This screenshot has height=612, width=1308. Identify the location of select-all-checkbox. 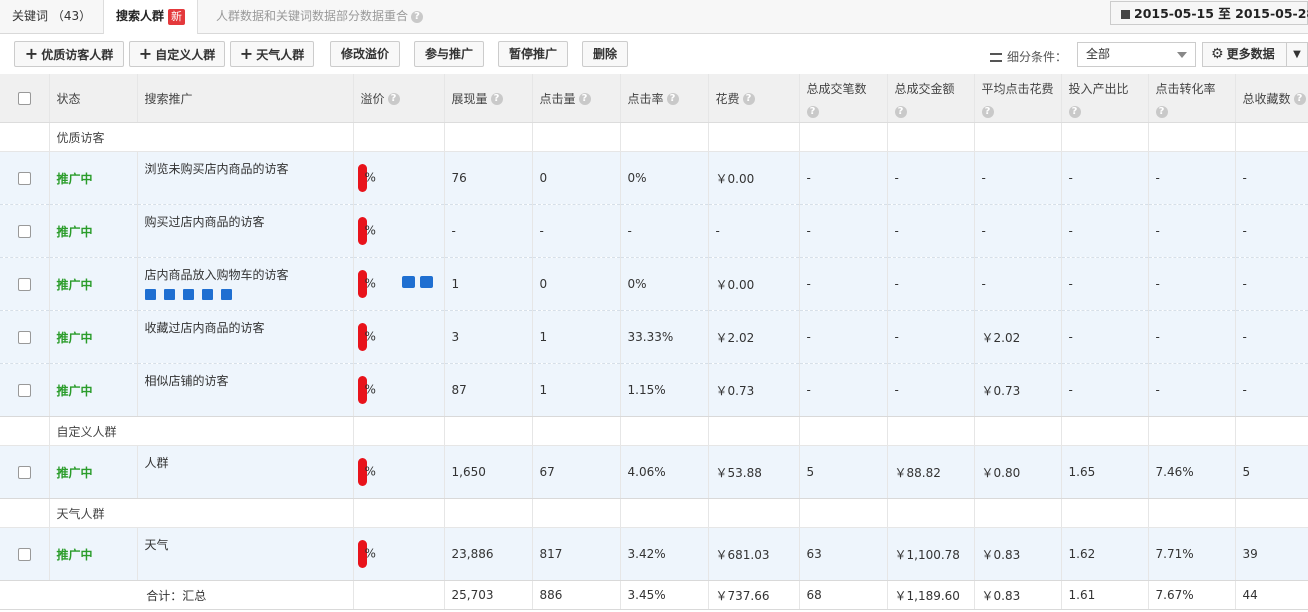
(24, 98).